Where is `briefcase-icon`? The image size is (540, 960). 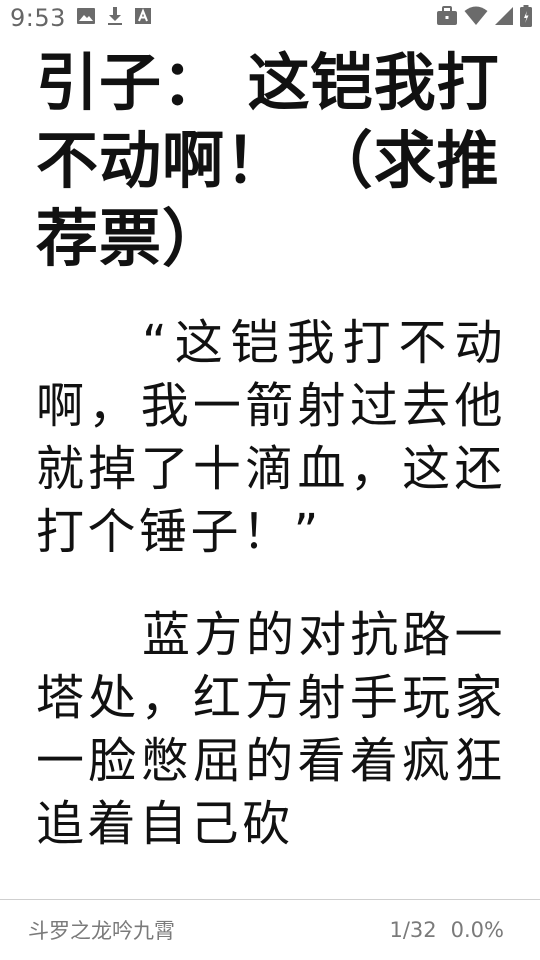
briefcase-icon is located at coordinates (447, 18).